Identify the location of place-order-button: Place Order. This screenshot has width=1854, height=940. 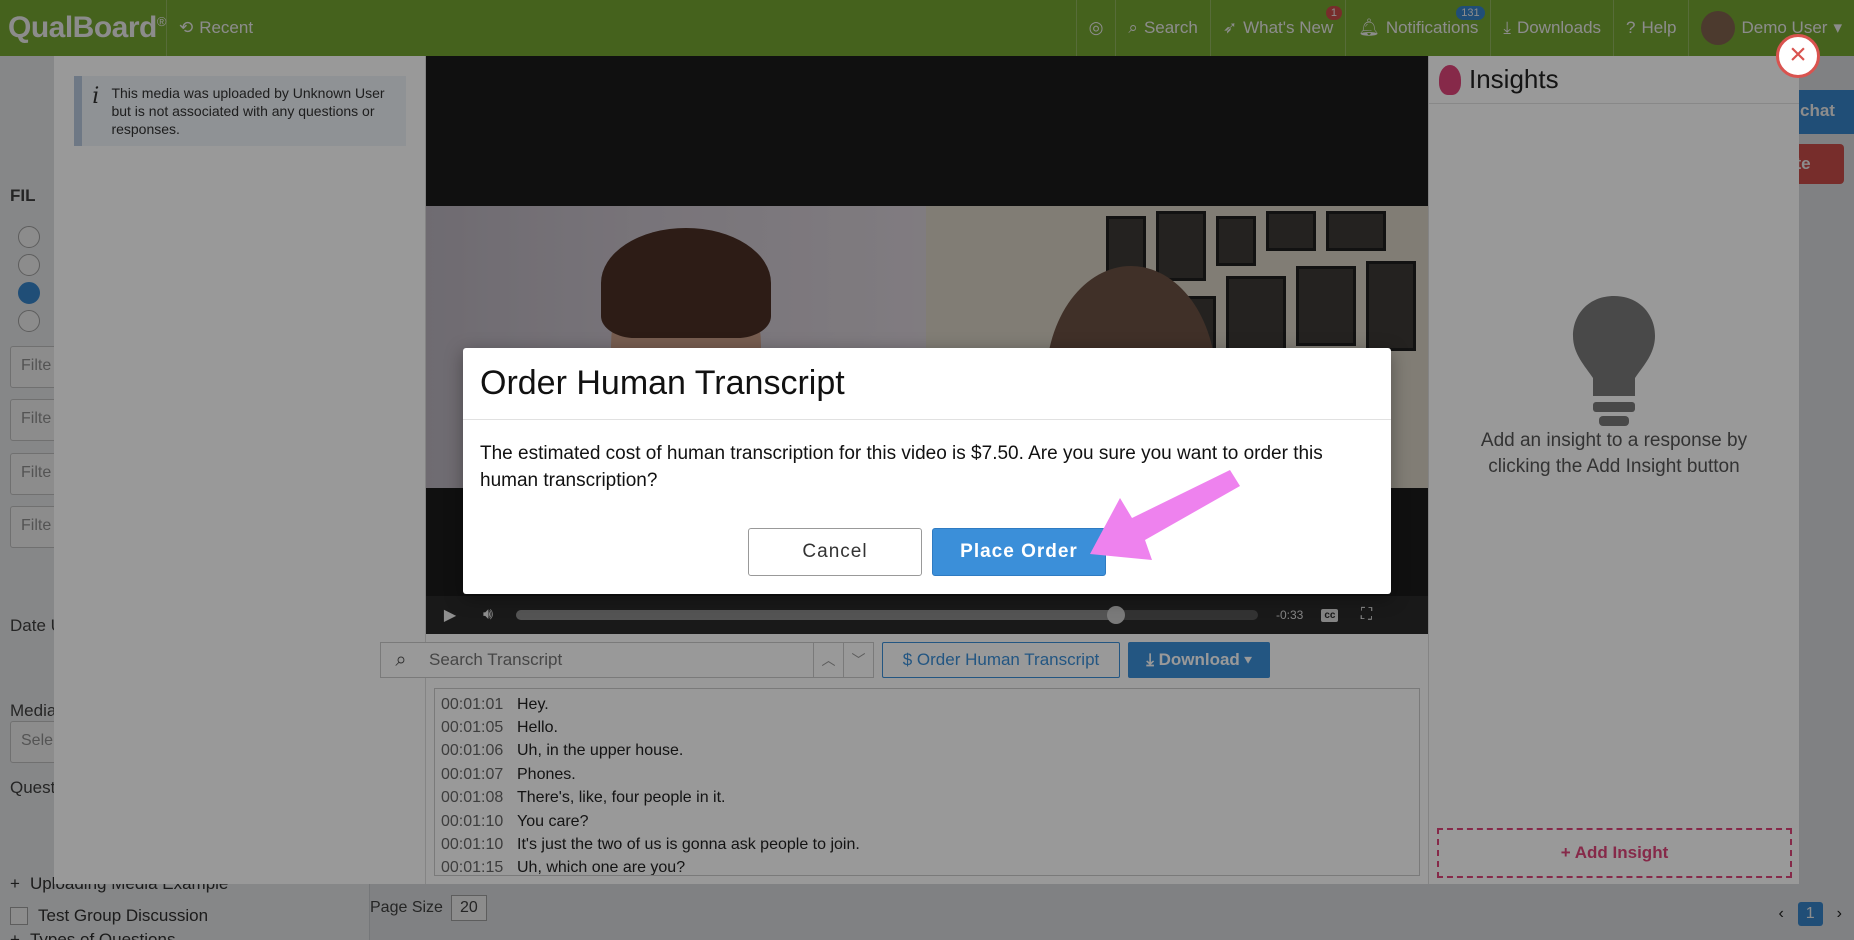
(1019, 552).